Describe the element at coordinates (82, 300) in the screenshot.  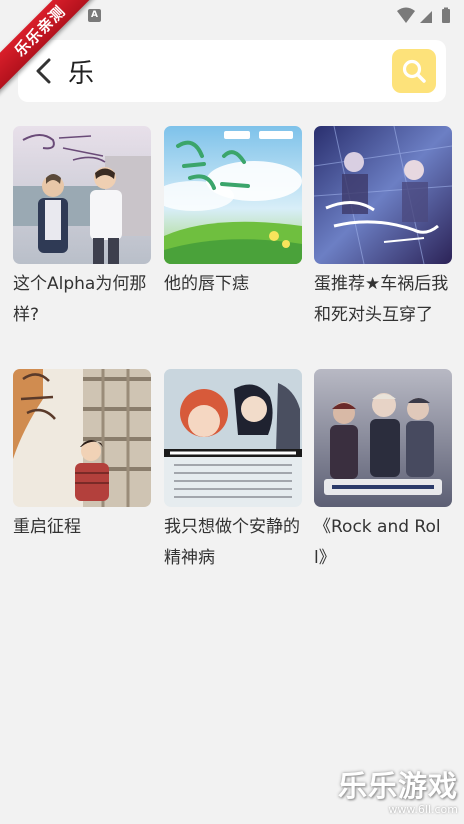
I see `book-title: 这个Alpha为何那样?` at that location.